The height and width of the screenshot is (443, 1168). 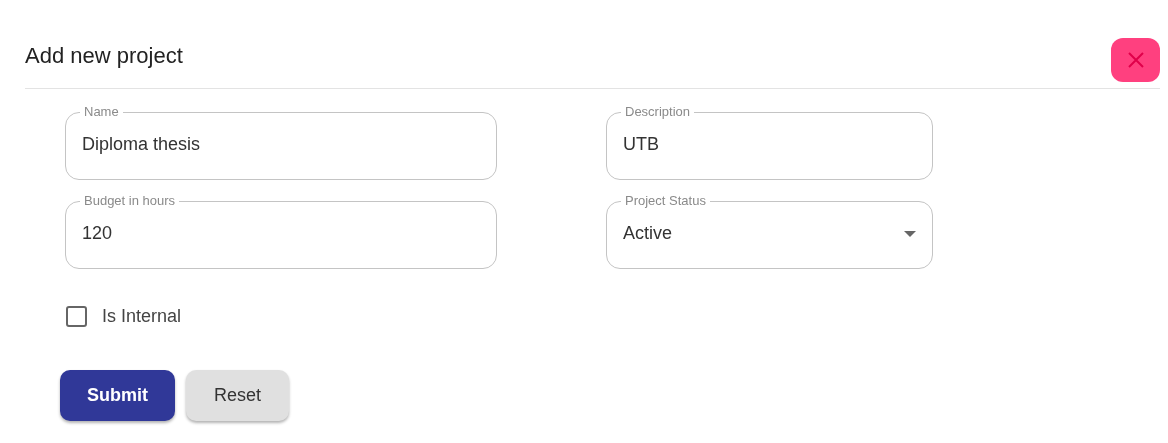 What do you see at coordinates (910, 233) in the screenshot?
I see `dropdown-caret-icon` at bounding box center [910, 233].